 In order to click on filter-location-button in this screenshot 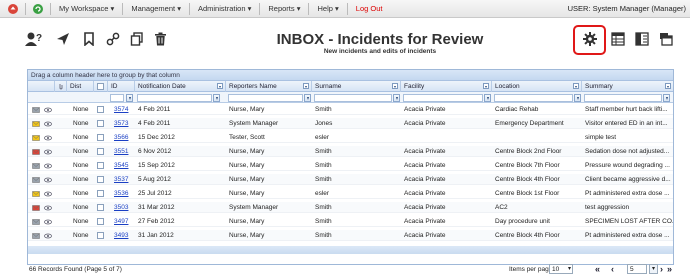, I will do `click(577, 97)`.